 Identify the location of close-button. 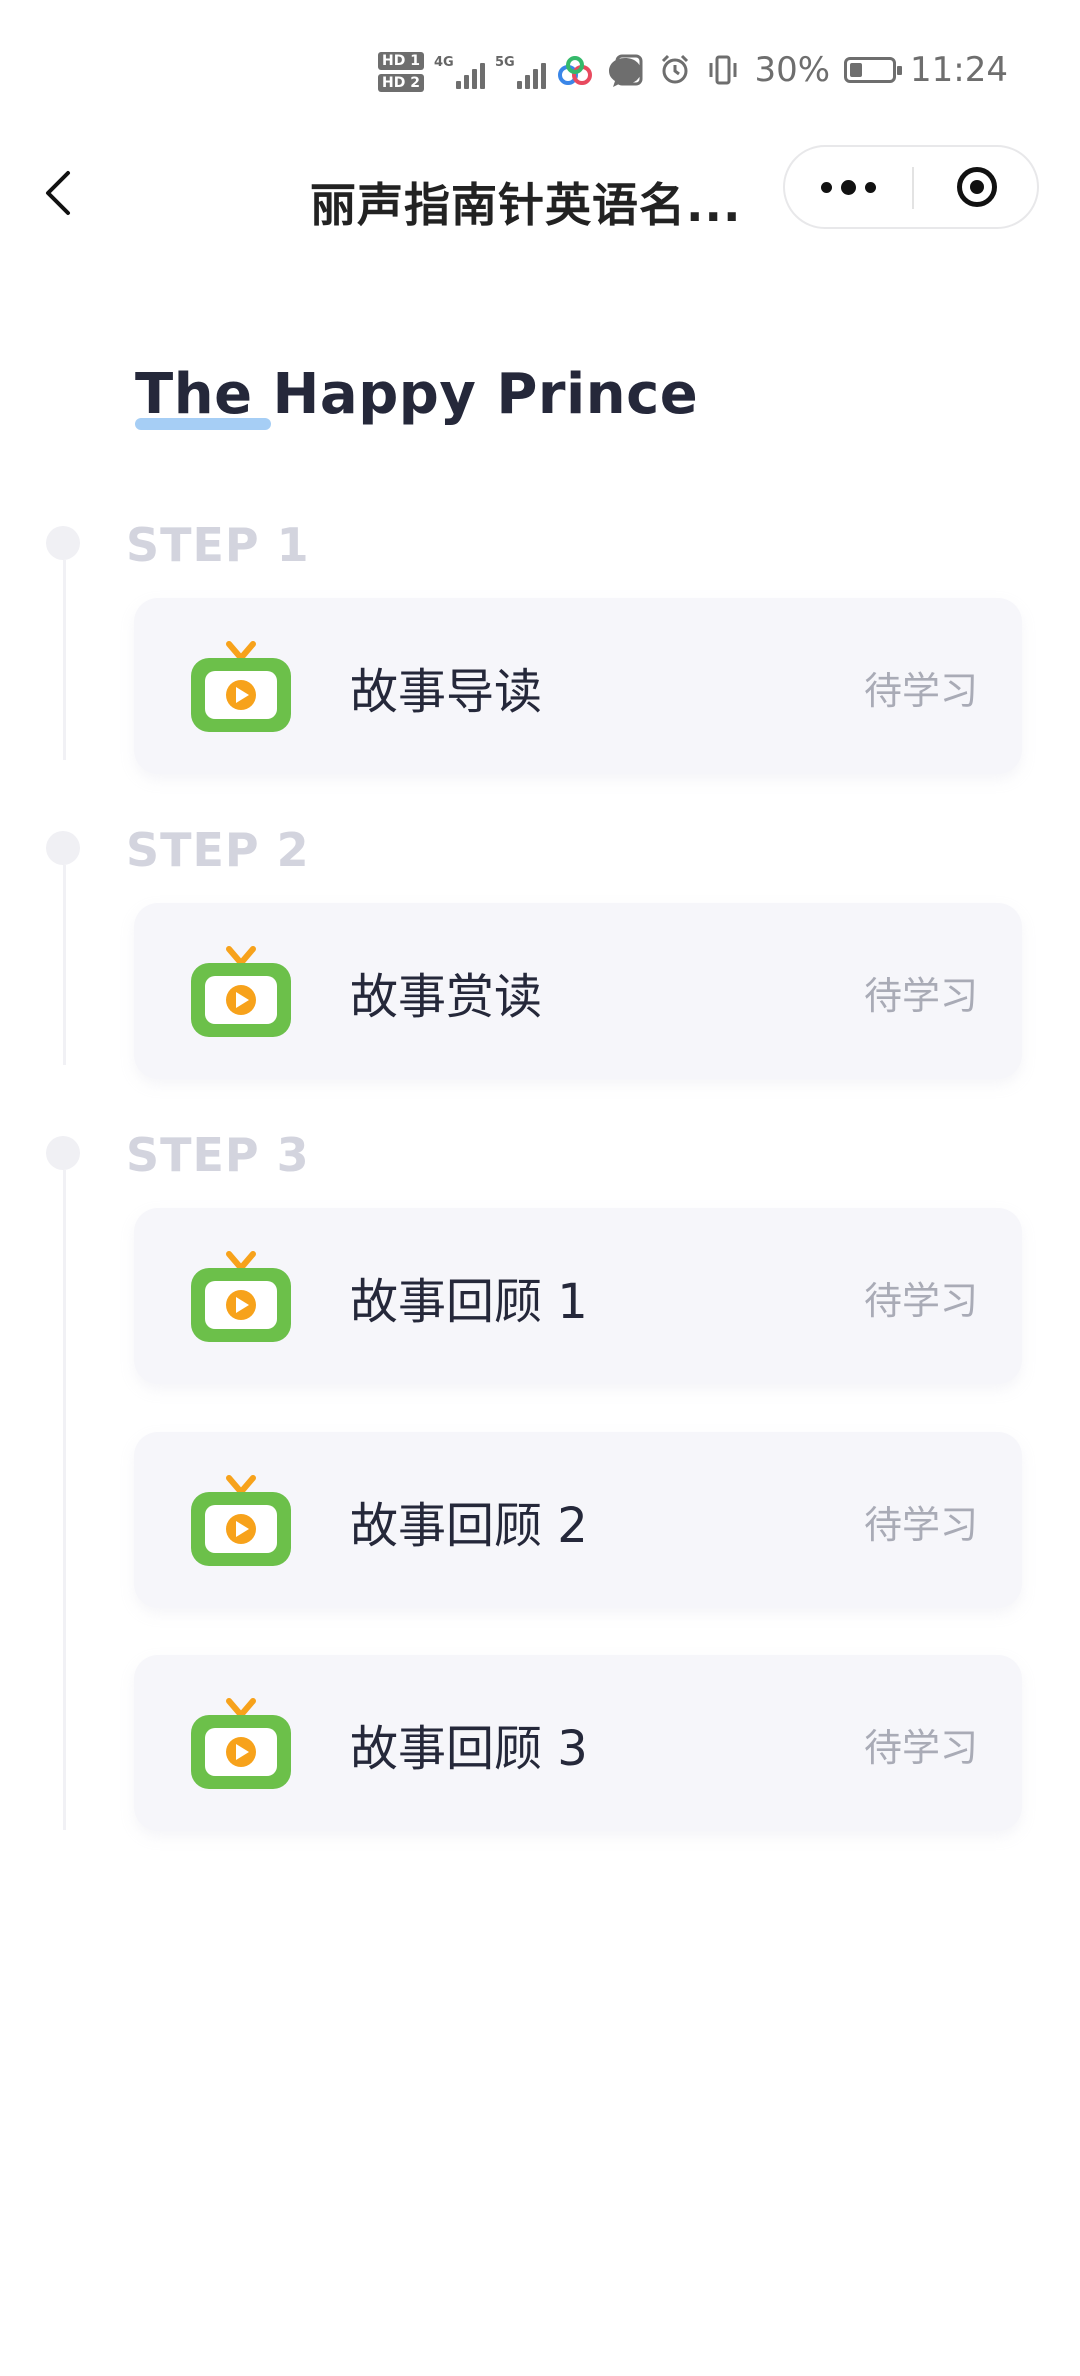
(977, 187).